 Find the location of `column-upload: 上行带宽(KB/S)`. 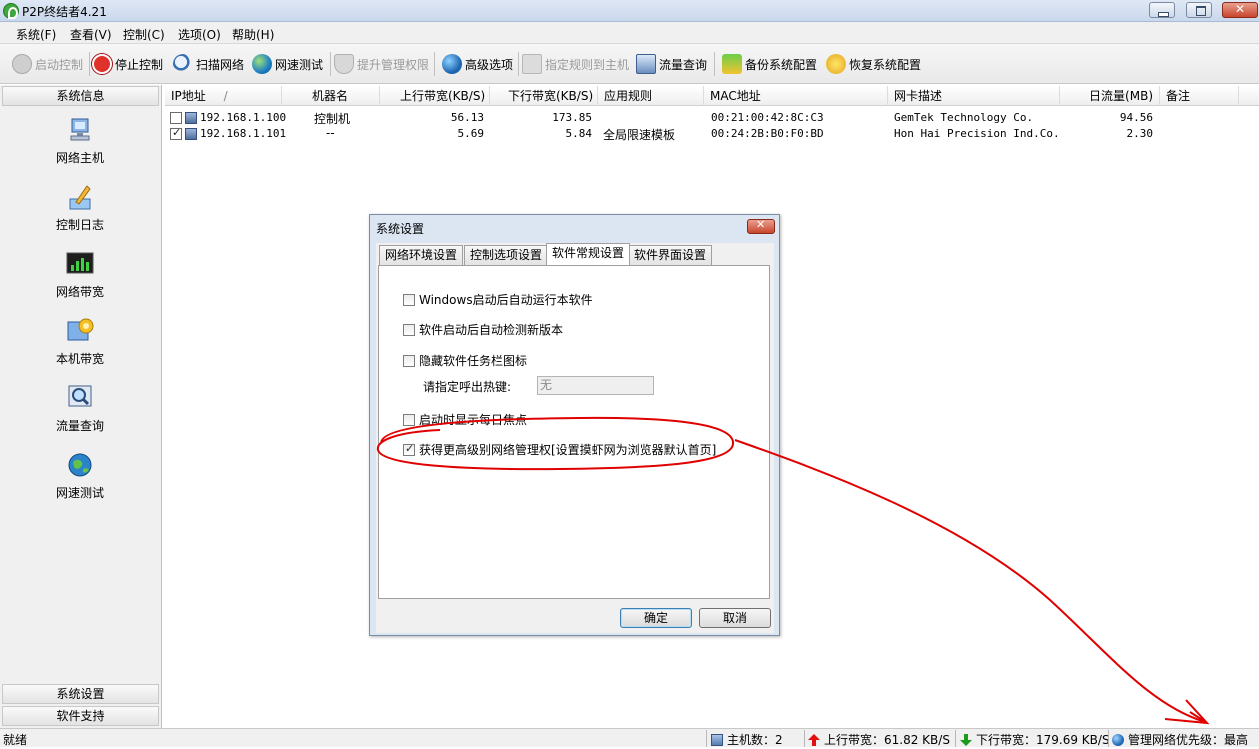

column-upload: 上行带宽(KB/S) is located at coordinates (435, 96).